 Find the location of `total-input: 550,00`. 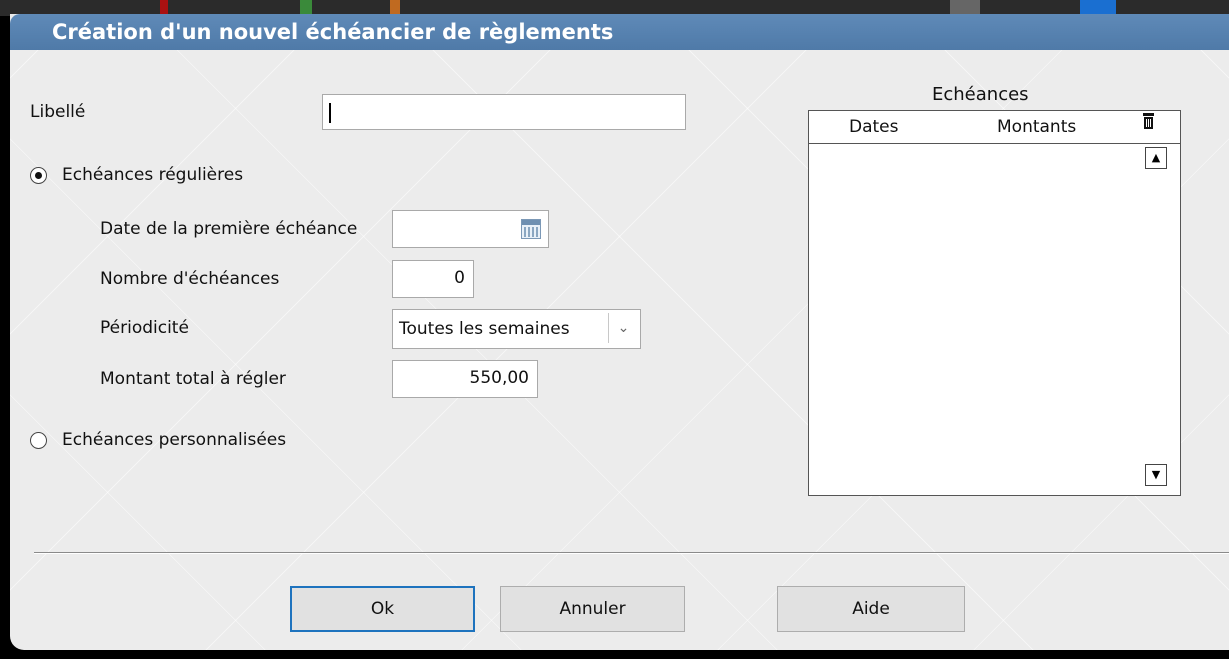

total-input: 550,00 is located at coordinates (465, 379).